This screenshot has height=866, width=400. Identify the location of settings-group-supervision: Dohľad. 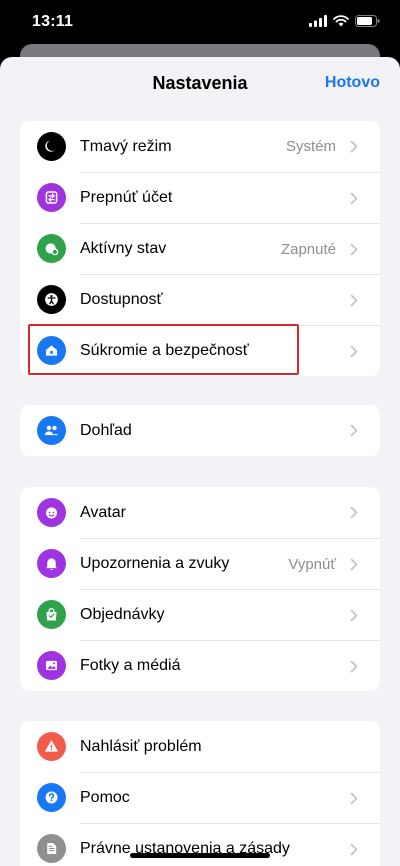
(200, 430).